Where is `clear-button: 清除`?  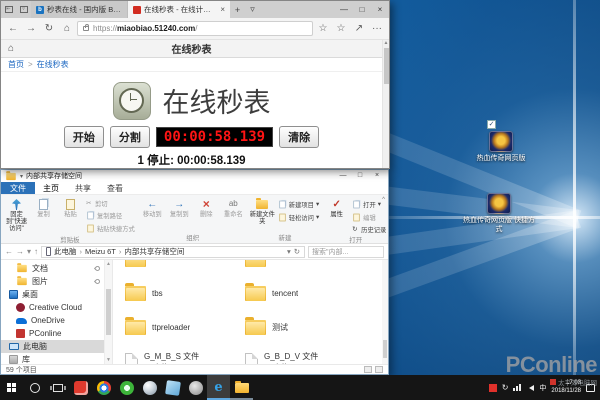
clear-button: 清除 is located at coordinates (299, 137).